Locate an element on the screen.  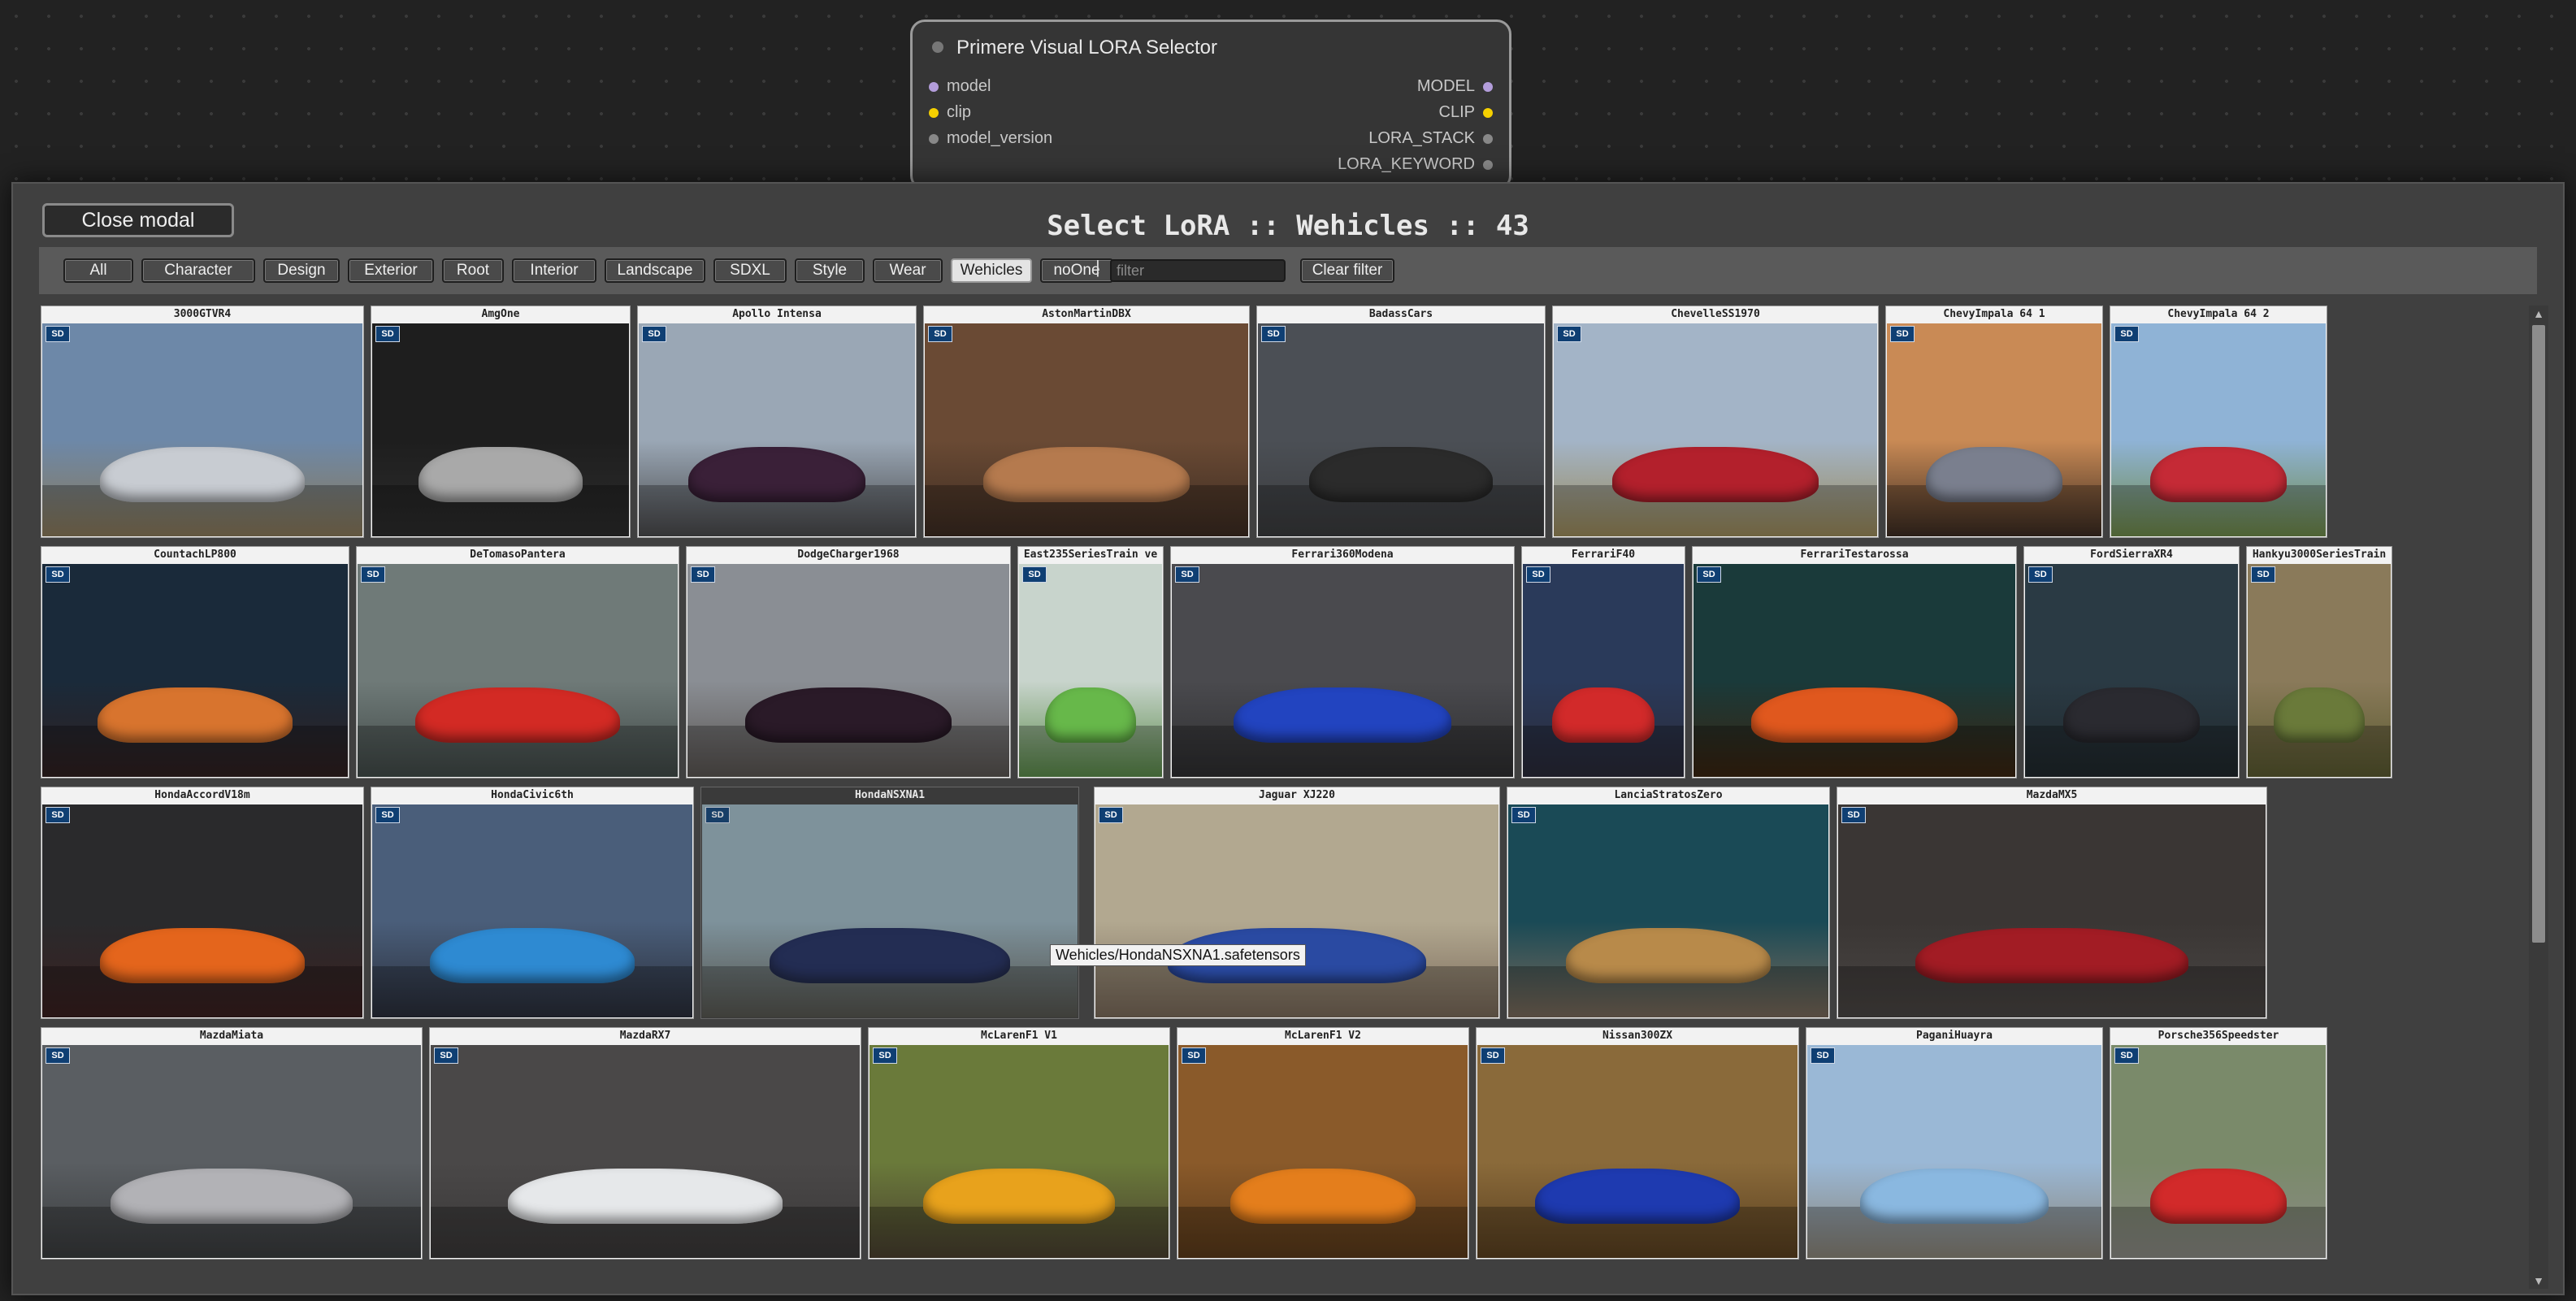
lora-card: FerrariF40 SD is located at coordinates (1603, 662).